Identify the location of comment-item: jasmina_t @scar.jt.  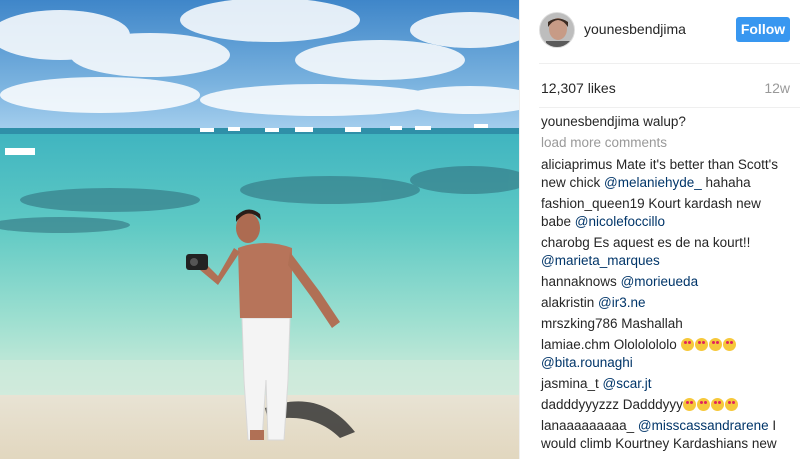
(667, 384).